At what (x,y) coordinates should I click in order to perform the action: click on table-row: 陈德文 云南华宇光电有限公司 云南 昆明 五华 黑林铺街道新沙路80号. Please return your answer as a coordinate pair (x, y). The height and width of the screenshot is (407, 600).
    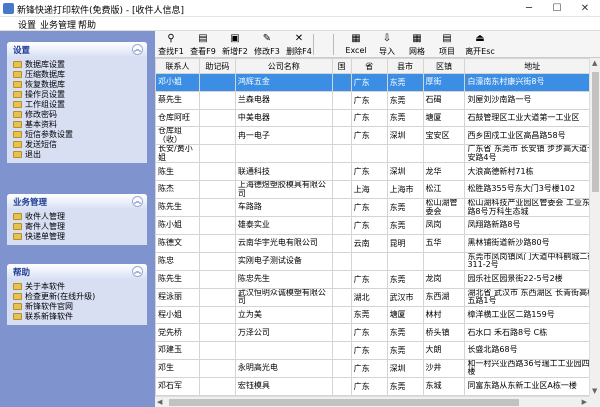
    Looking at the image, I should click on (377, 243).